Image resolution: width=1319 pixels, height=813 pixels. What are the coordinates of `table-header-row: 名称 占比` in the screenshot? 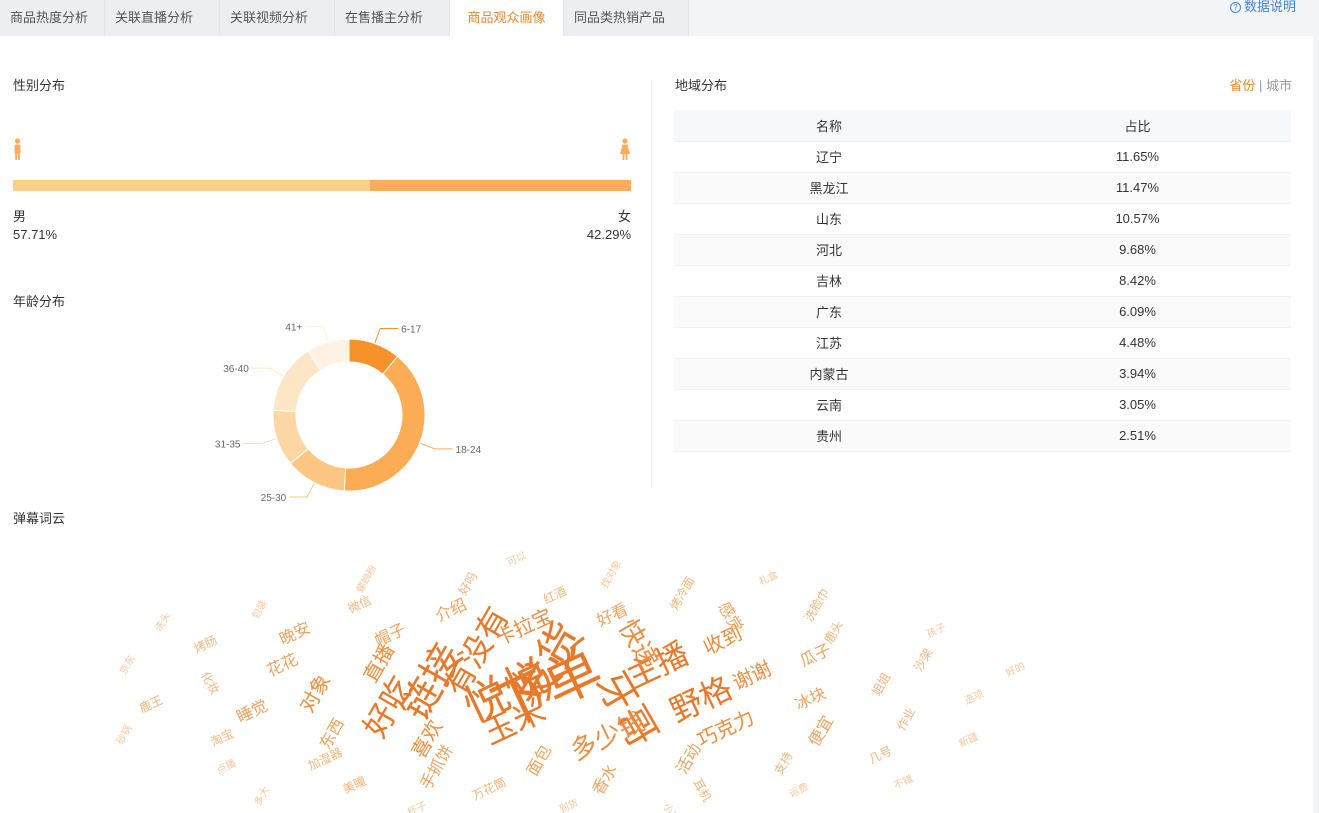 It's located at (982, 126).